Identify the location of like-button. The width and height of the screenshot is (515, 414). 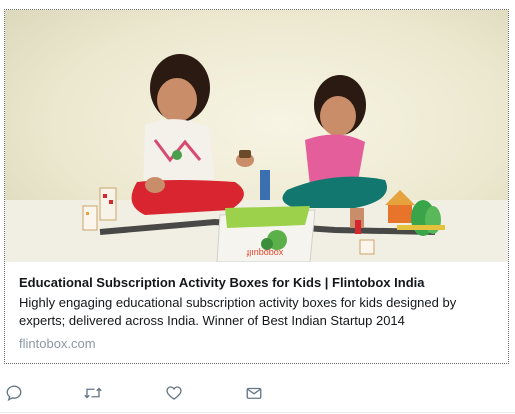
(174, 393).